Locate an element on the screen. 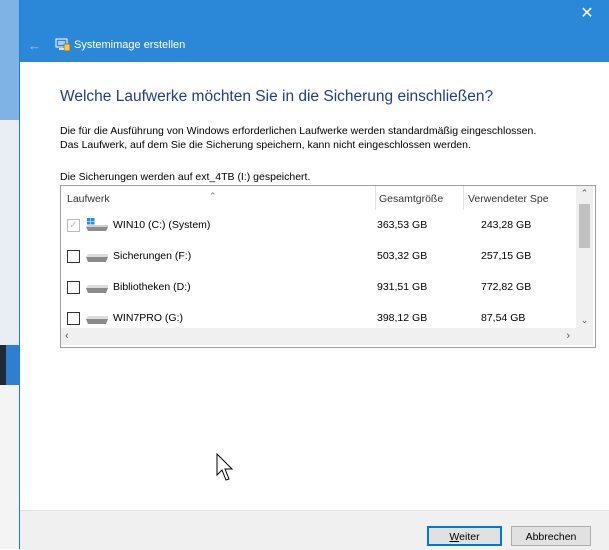  table-row: Bibliotheken (D:) 931,51 GB 772,82 GB is located at coordinates (318, 287).